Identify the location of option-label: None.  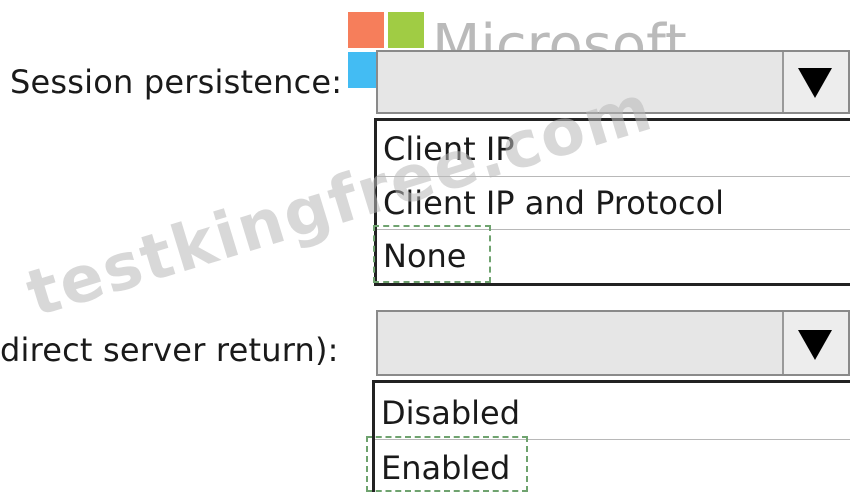
(425, 256).